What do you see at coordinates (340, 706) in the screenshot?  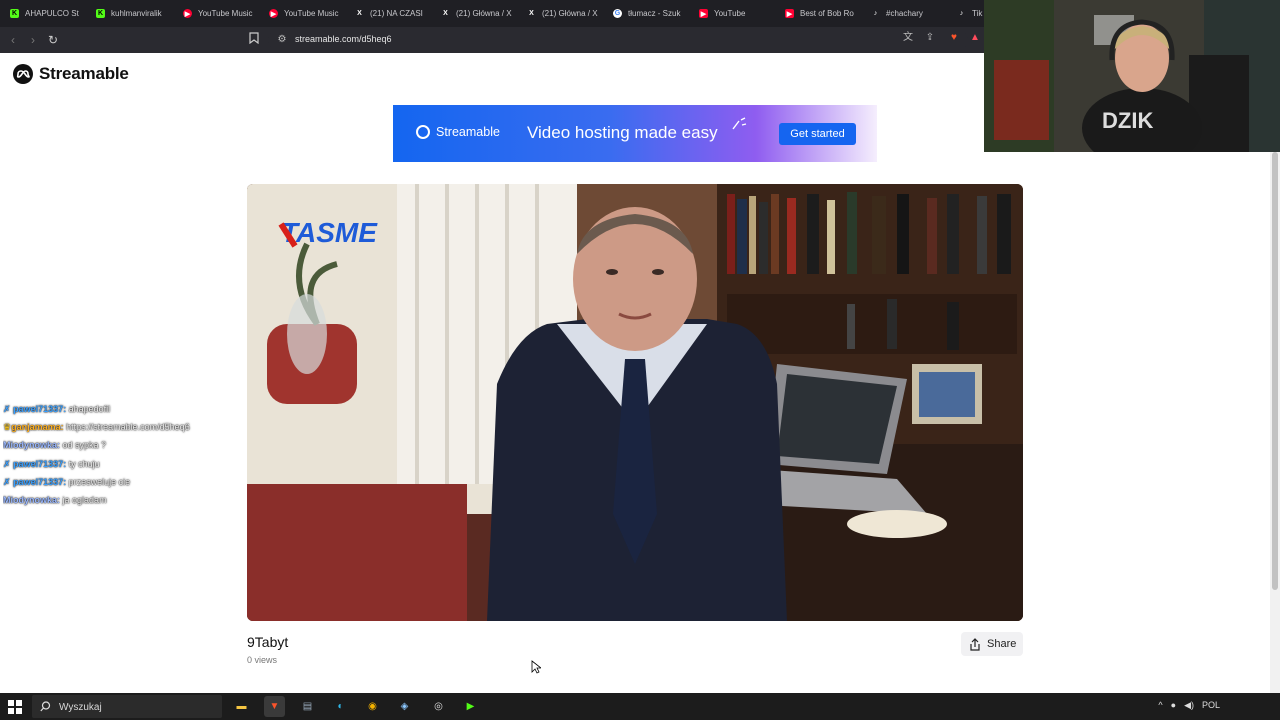 I see `edge-icon: ◐` at bounding box center [340, 706].